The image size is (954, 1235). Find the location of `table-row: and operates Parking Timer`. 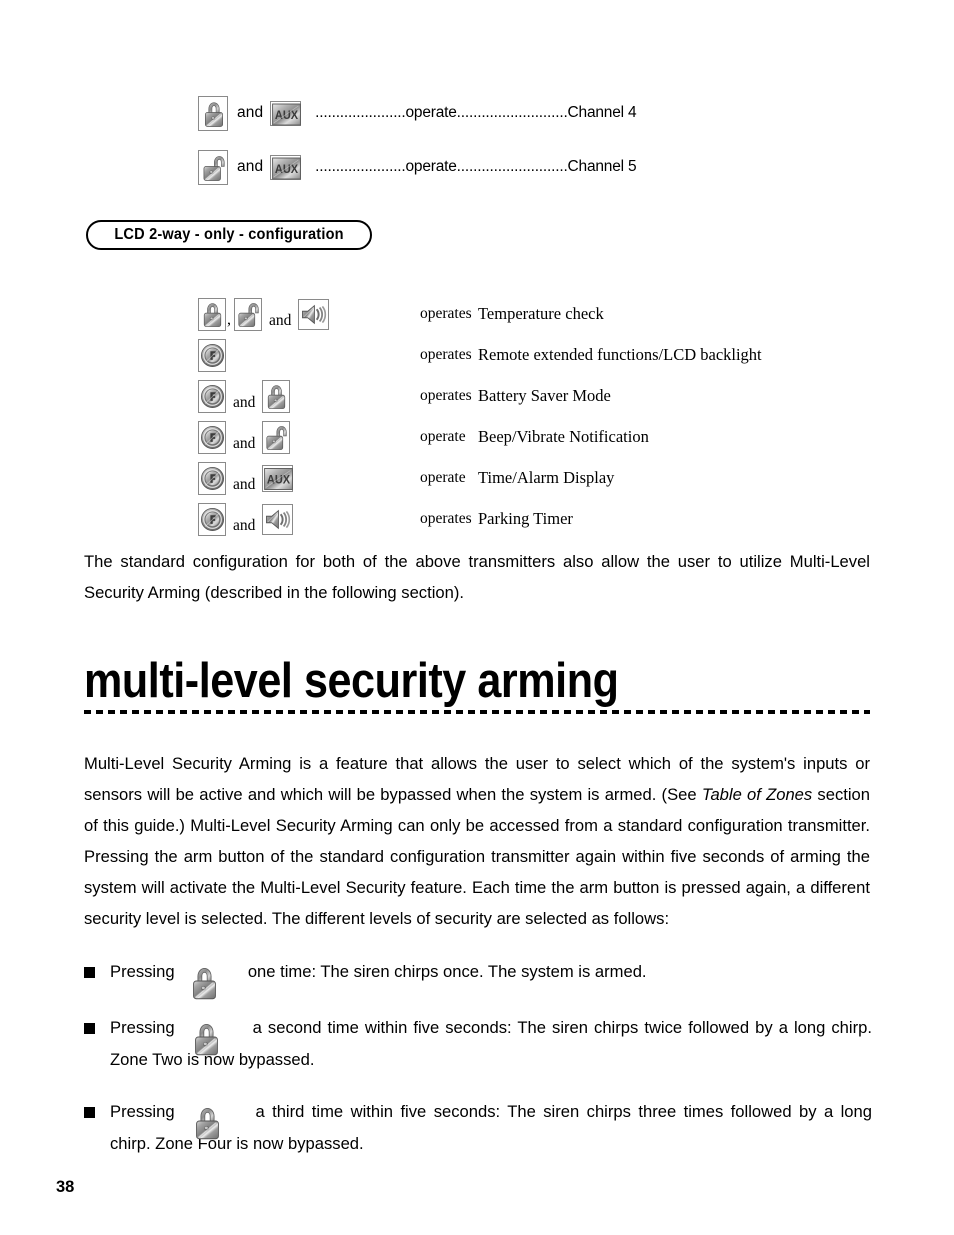

table-row: and operates Parking Timer is located at coordinates (548, 519).